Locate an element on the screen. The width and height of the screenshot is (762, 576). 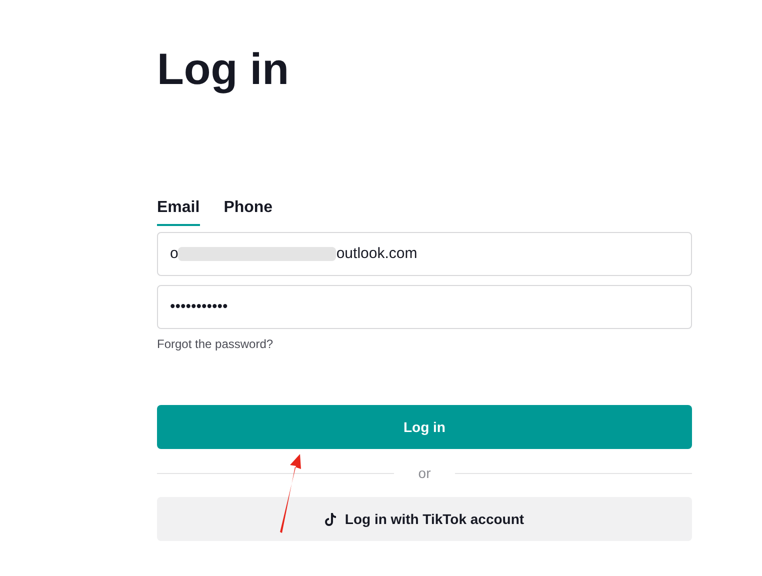
divider-text: or is located at coordinates (424, 473).